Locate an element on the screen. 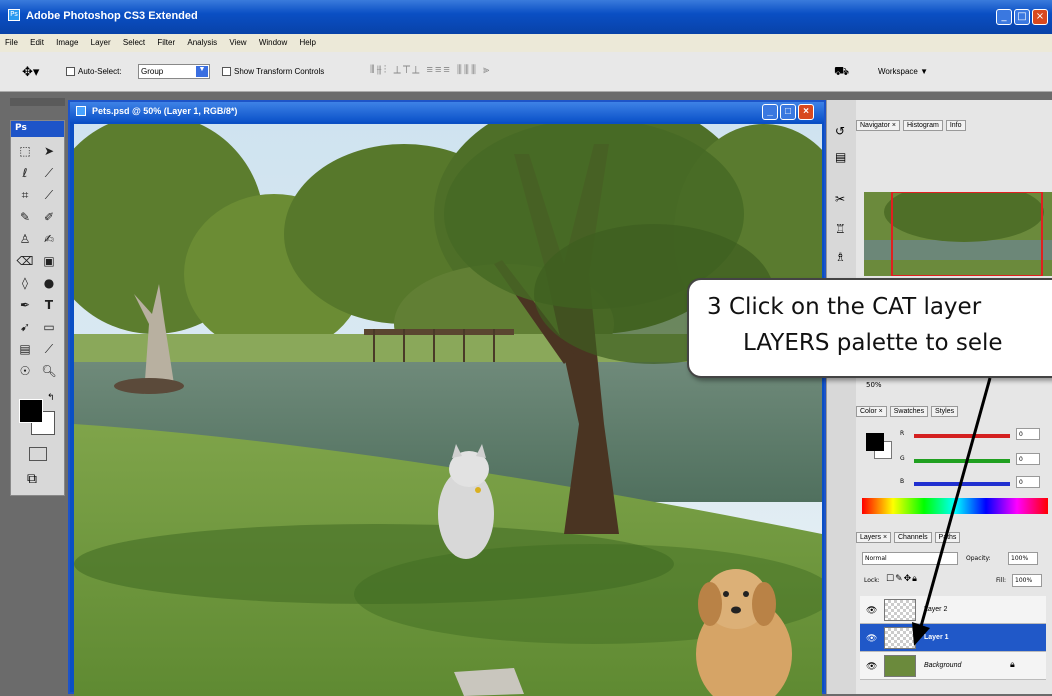  channel-b-value: 0 is located at coordinates (1028, 482).